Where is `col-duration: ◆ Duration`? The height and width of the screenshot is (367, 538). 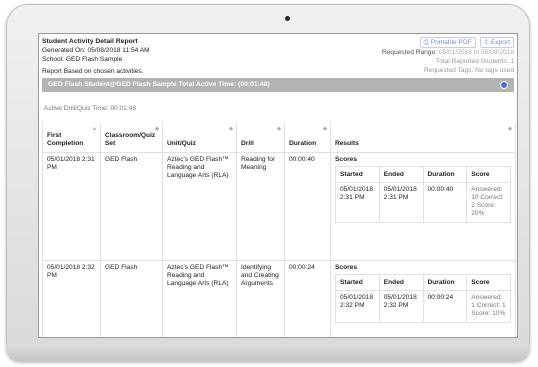
col-duration: ◆ Duration is located at coordinates (307, 137).